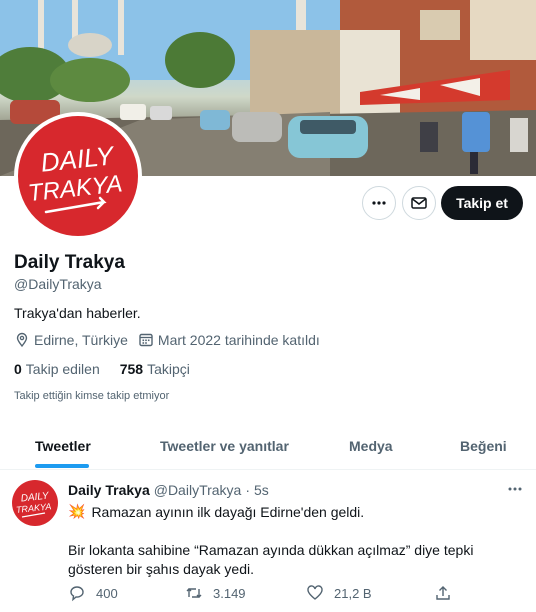 The width and height of the screenshot is (536, 612). What do you see at coordinates (315, 592) in the screenshot?
I see `heart-icon` at bounding box center [315, 592].